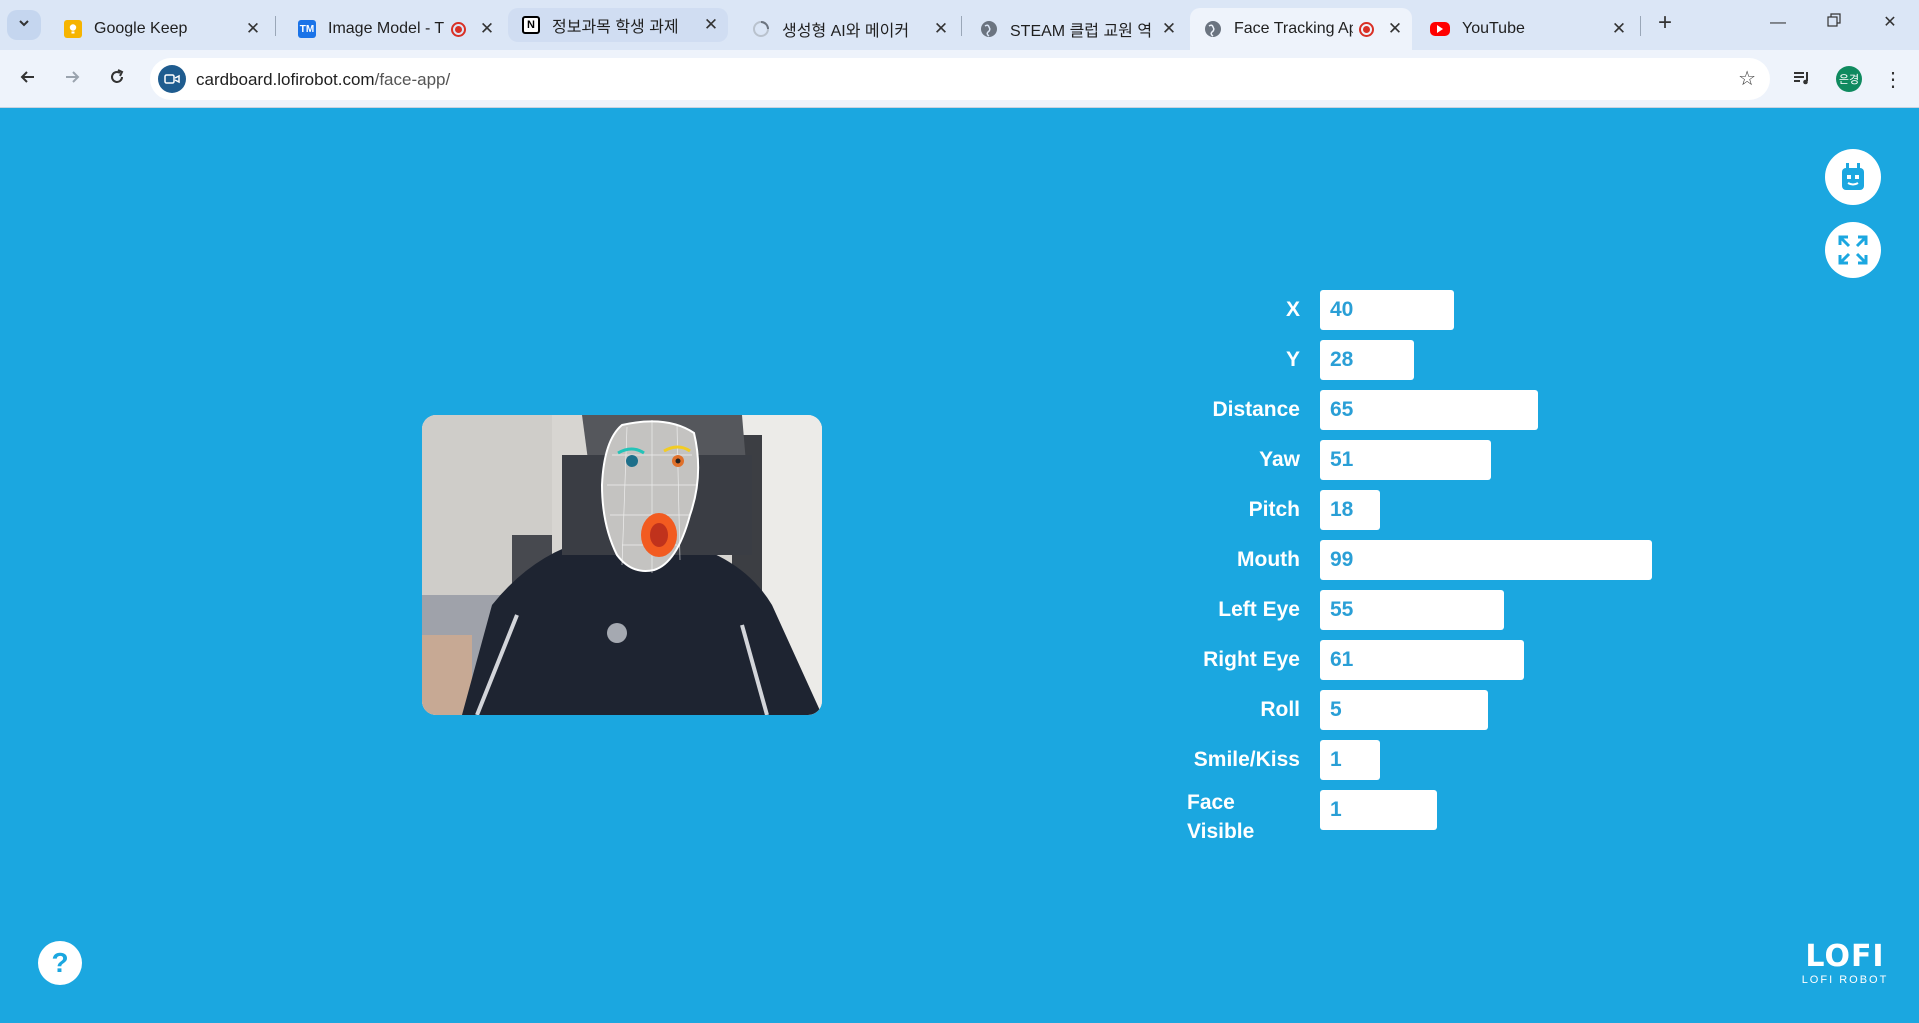  Describe the element at coordinates (60, 963) in the screenshot. I see `help-button: ?` at that location.